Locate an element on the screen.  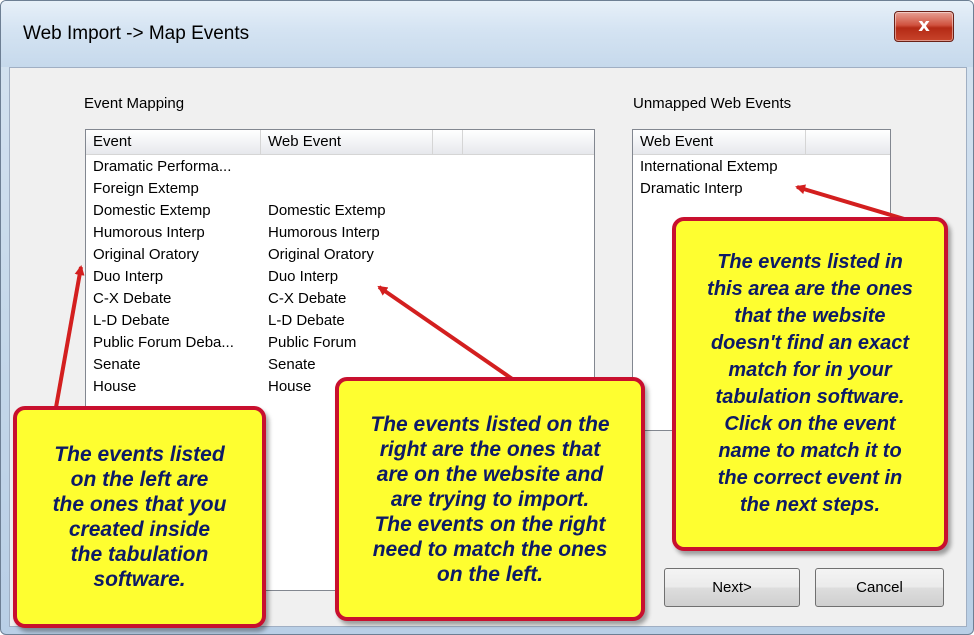
arrow-to-unmapped-list is located at coordinates (853, 203).